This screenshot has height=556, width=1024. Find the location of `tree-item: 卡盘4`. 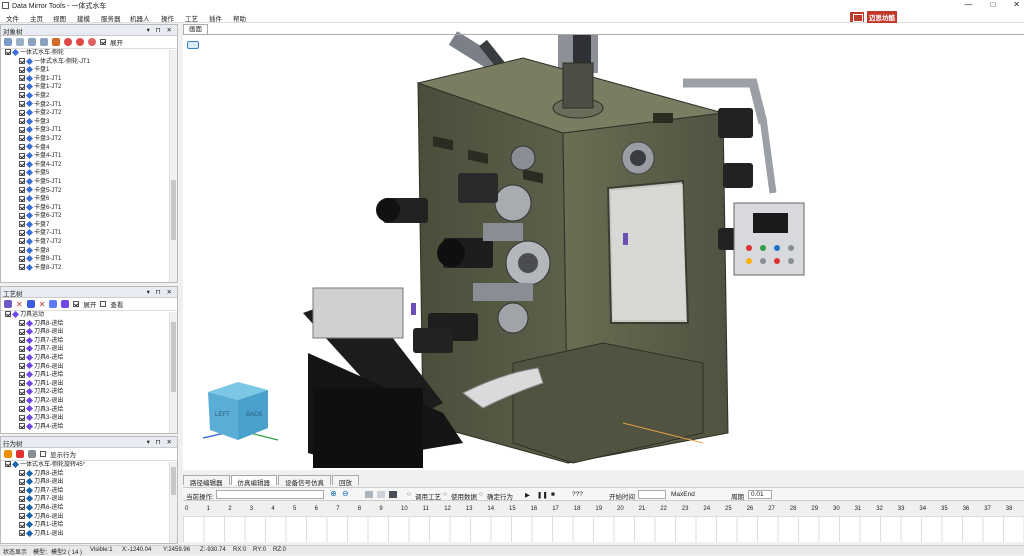

tree-item: 卡盘4 is located at coordinates (91, 148).